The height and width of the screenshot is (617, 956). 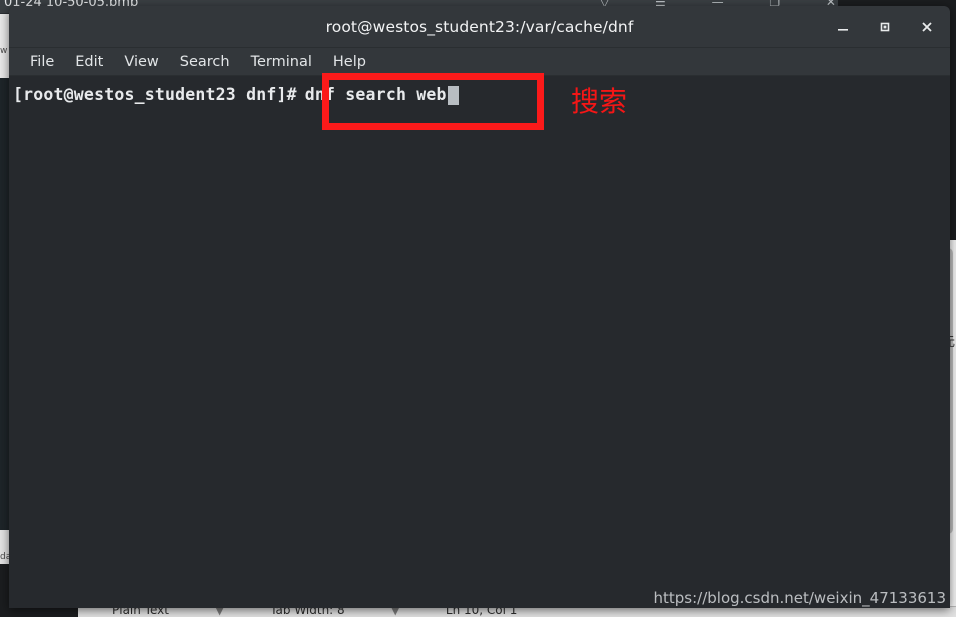 What do you see at coordinates (599, 101) in the screenshot?
I see `annotation-label: 搜索` at bounding box center [599, 101].